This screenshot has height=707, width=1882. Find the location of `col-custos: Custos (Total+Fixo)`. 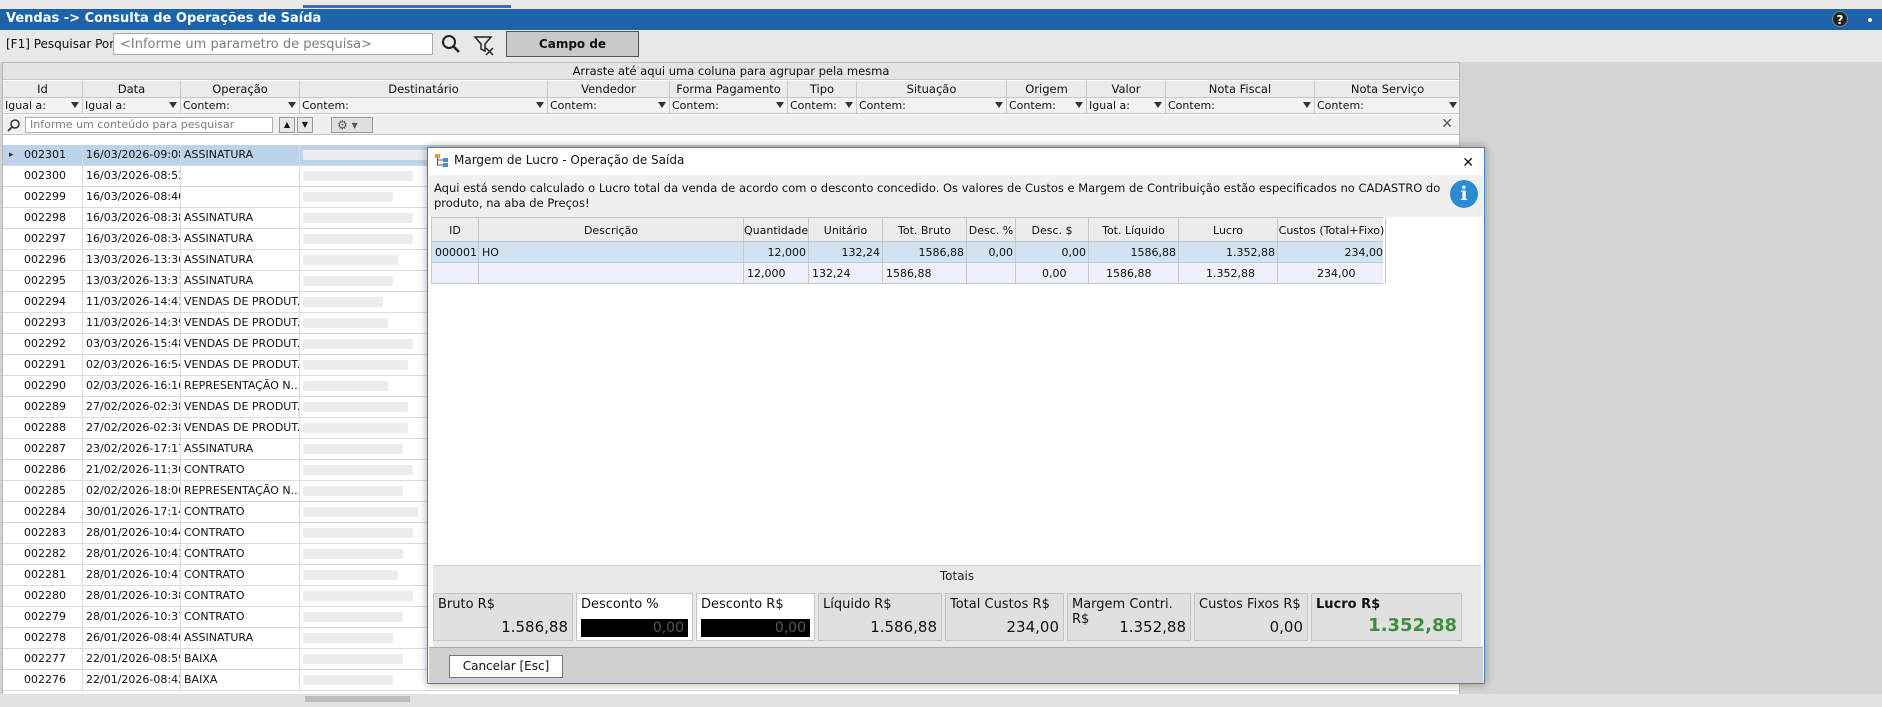

col-custos: Custos (Total+Fixo) is located at coordinates (1332, 230).